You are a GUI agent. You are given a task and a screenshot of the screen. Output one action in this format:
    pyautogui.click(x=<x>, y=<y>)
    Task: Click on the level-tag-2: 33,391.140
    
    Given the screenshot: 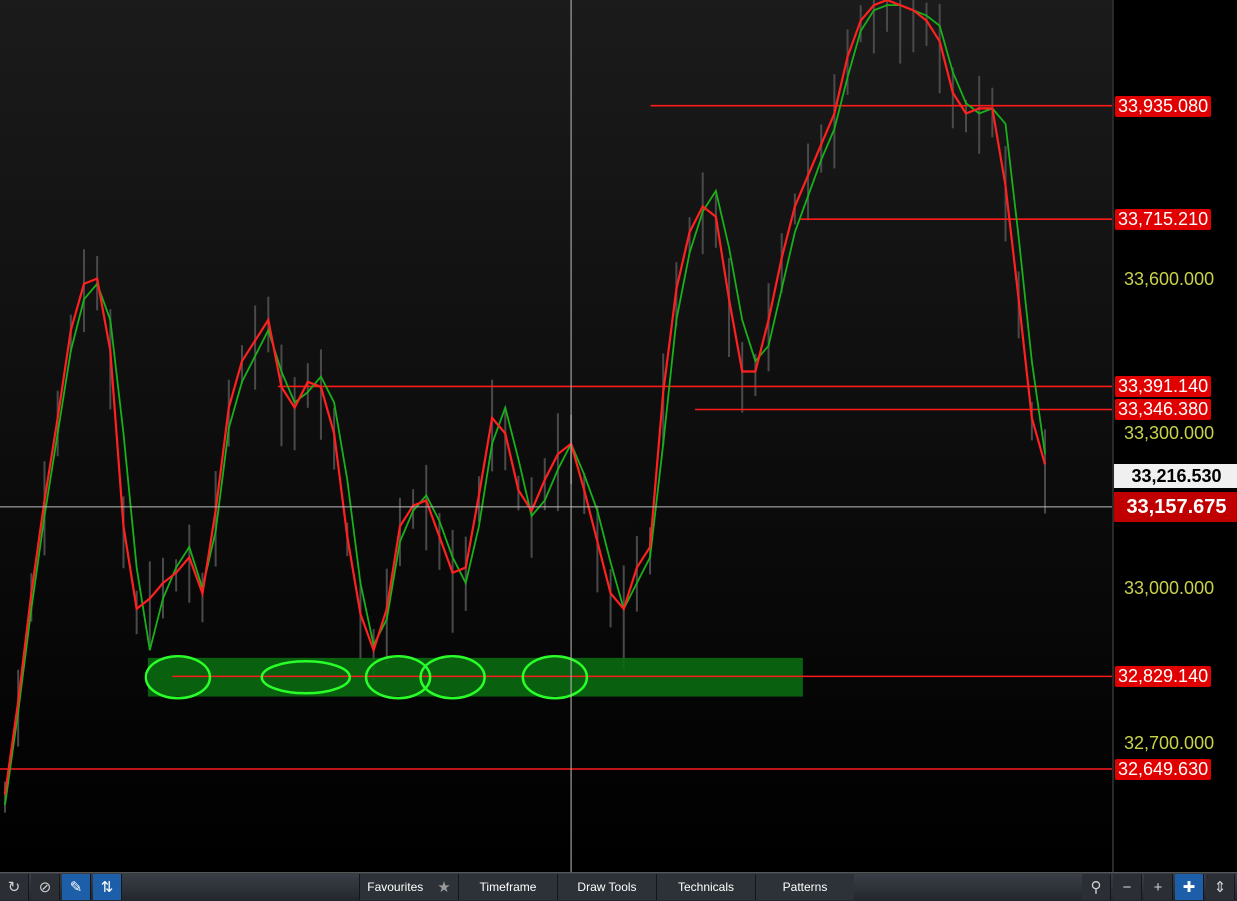 What is the action you would take?
    pyautogui.click(x=1163, y=387)
    